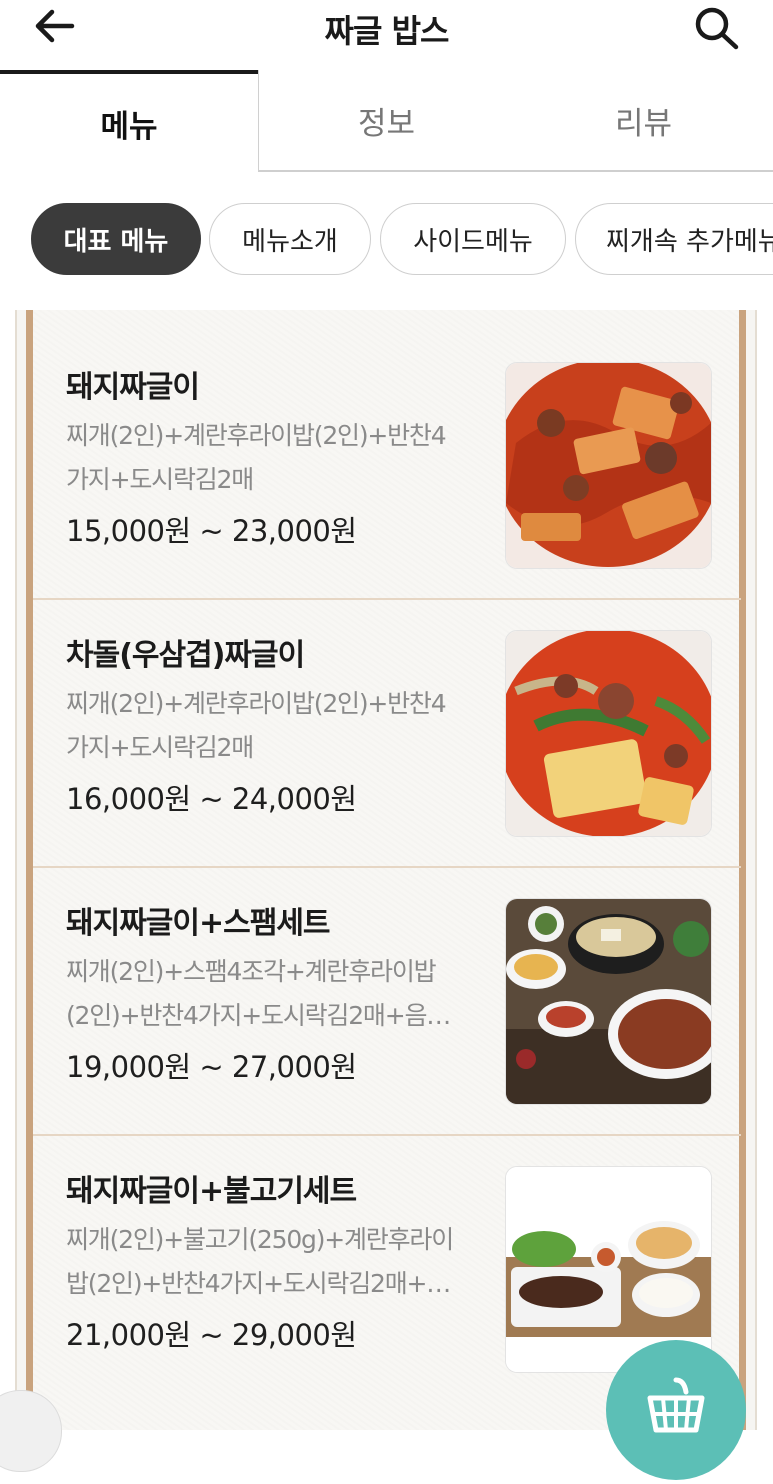  Describe the element at coordinates (643, 121) in the screenshot. I see `tab-reviews: 리뷰` at that location.